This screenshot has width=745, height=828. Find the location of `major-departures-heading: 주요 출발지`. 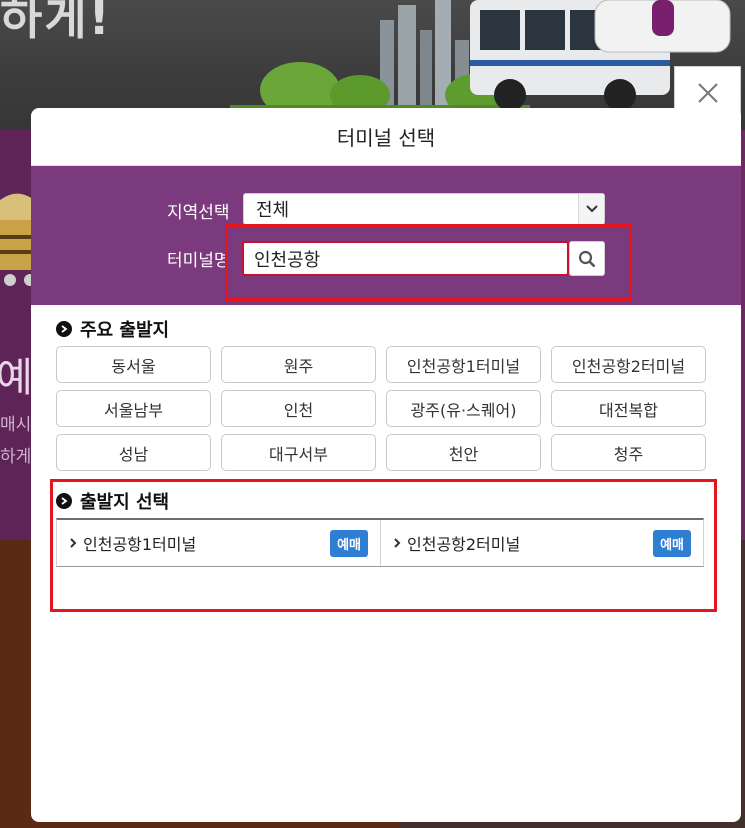

major-departures-heading: 주요 출발지 is located at coordinates (112, 329).